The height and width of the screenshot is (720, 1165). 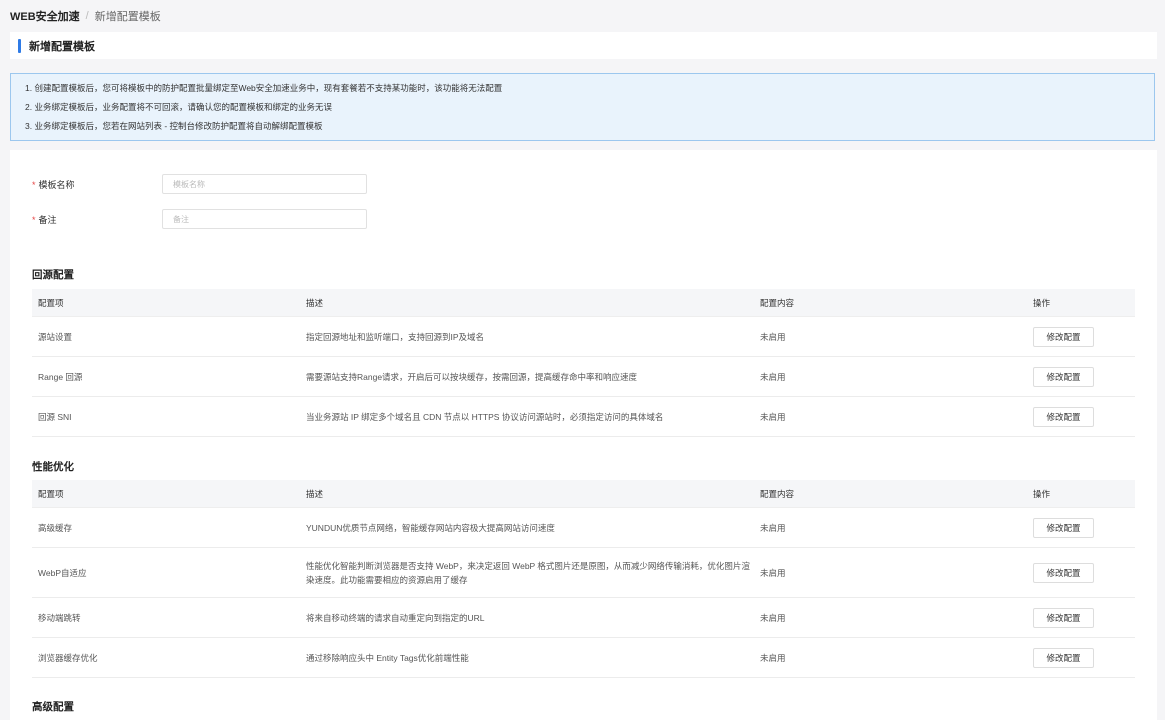 I want to click on row-item: 高级缓存, so click(x=55, y=527).